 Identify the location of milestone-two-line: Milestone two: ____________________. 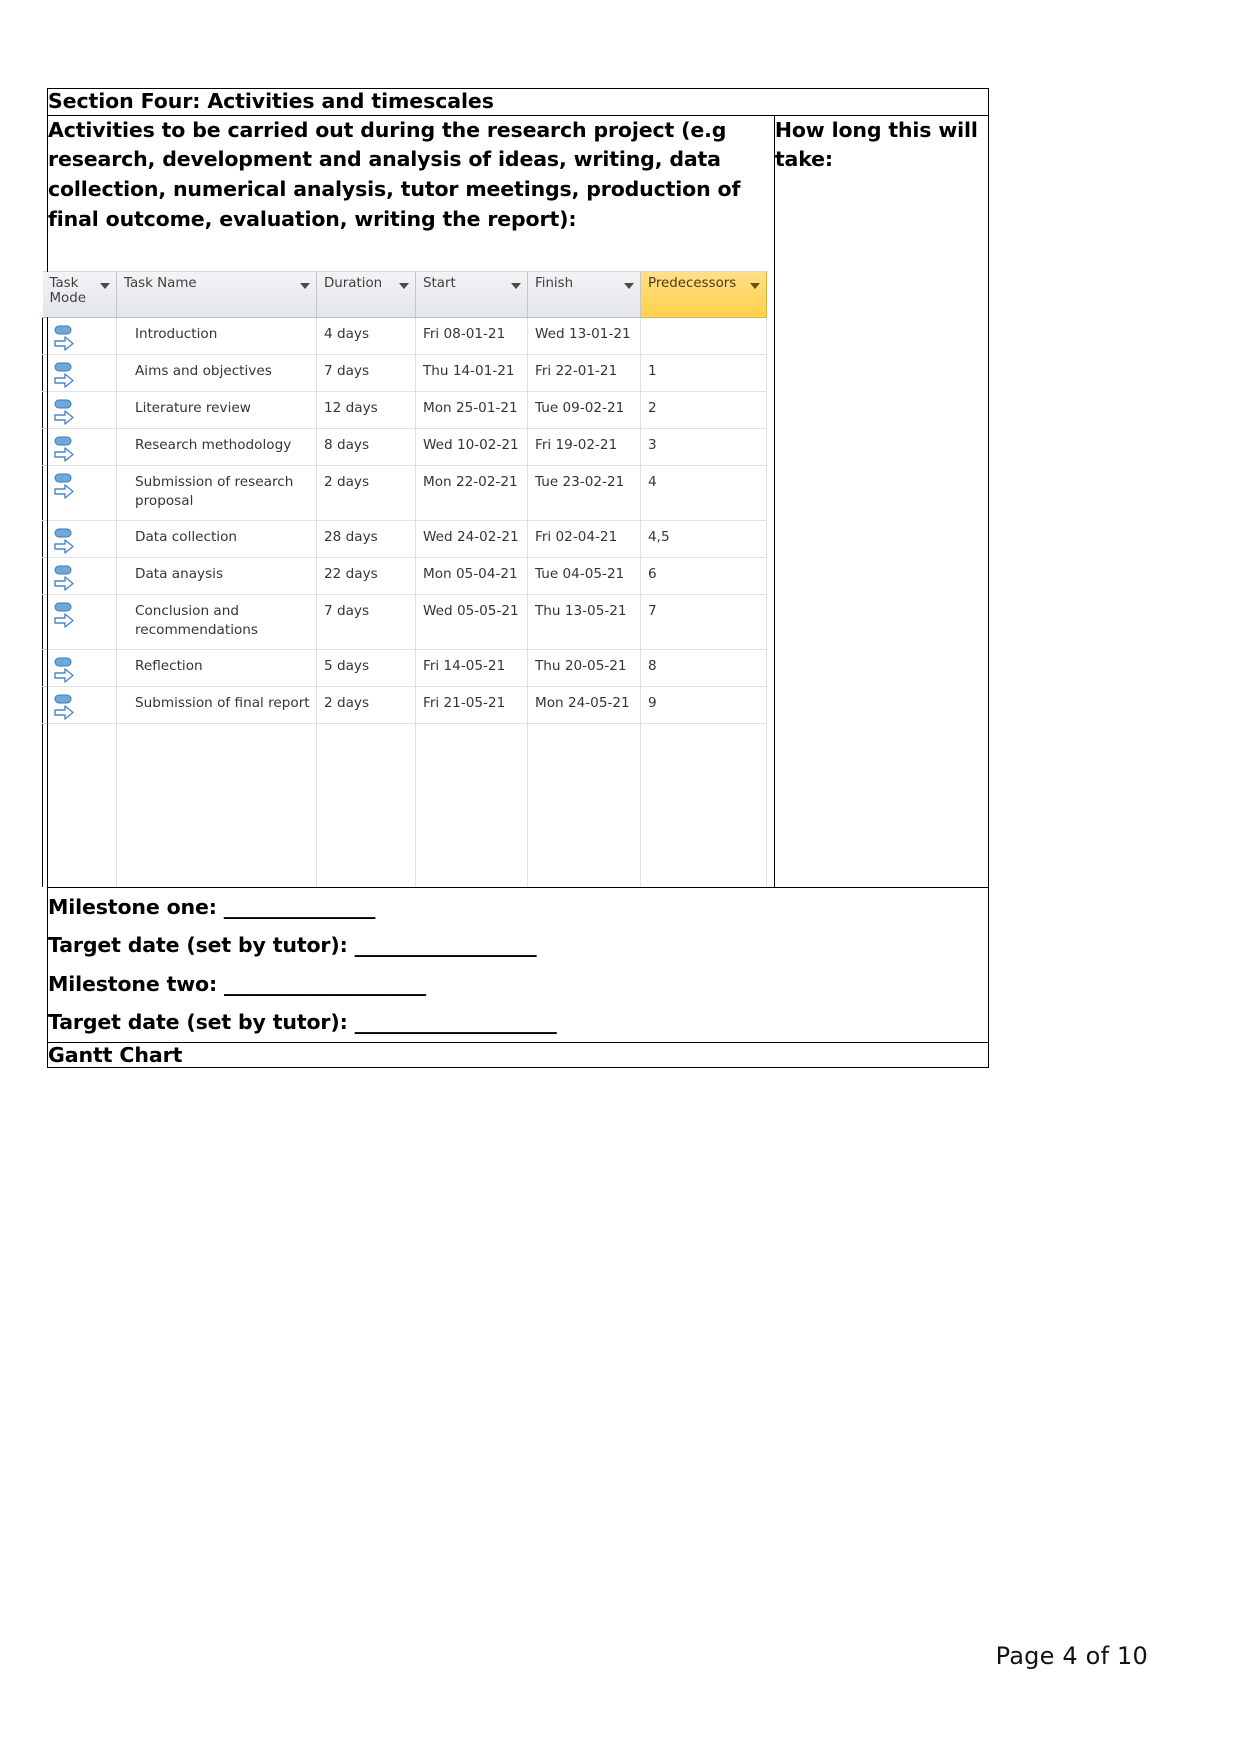
(518, 984).